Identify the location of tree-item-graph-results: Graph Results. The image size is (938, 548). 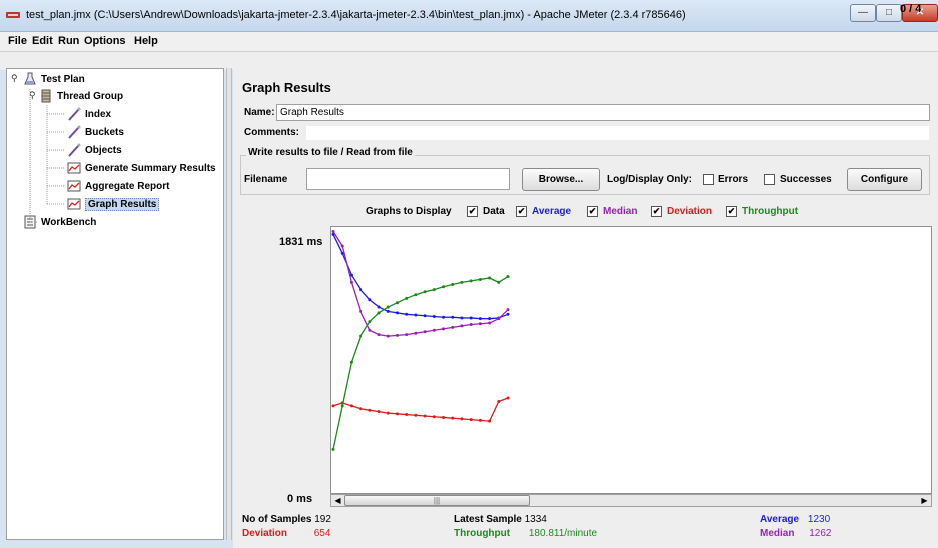
(113, 204).